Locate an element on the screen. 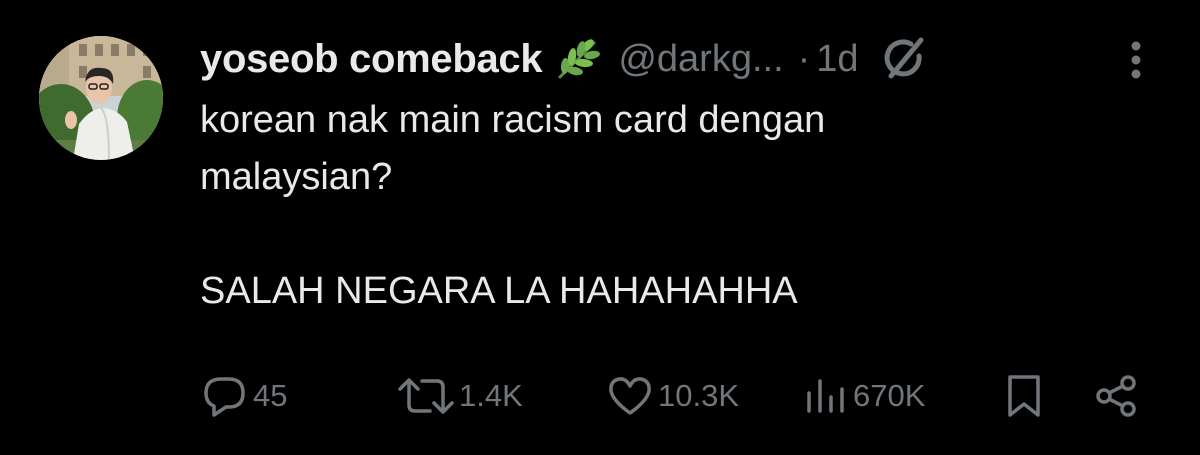  action-bar: 45 1.4K 10.3K 670K is located at coordinates (680, 396).